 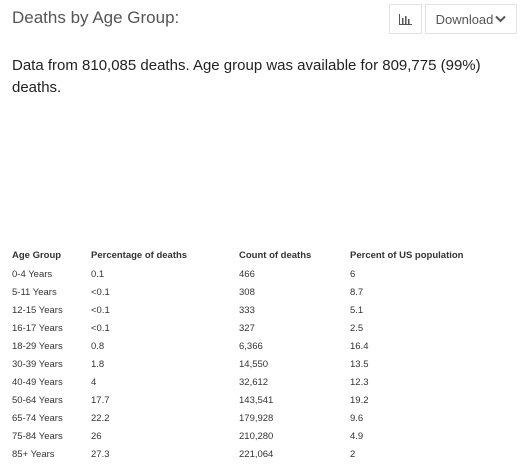 What do you see at coordinates (353, 454) in the screenshot?
I see `cell-population: 2` at bounding box center [353, 454].